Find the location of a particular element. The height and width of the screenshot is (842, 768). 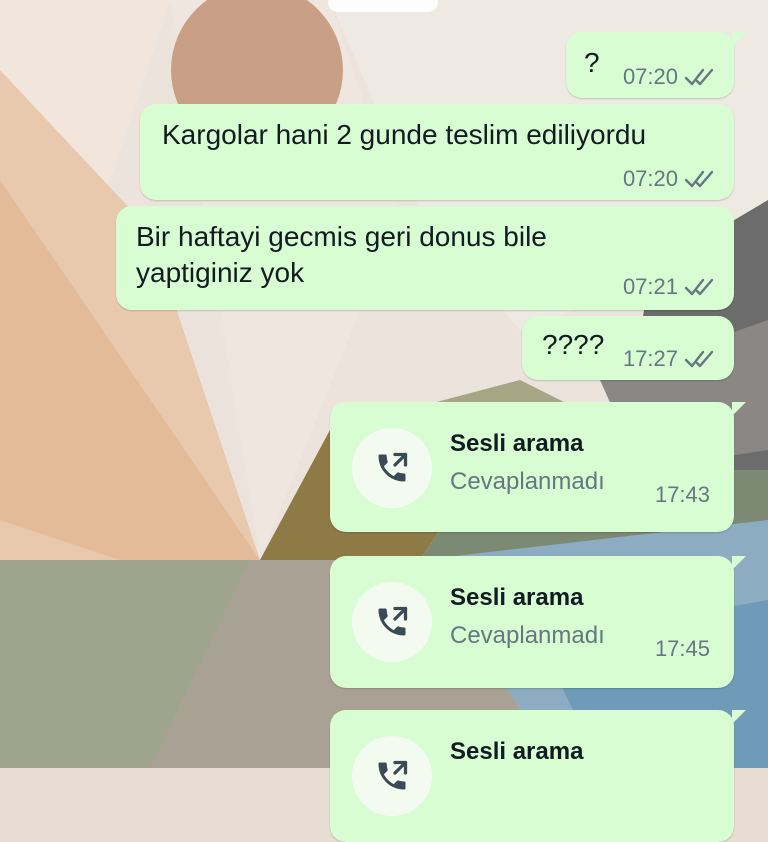

outgoing-message: ? 07:20 is located at coordinates (656, 65).